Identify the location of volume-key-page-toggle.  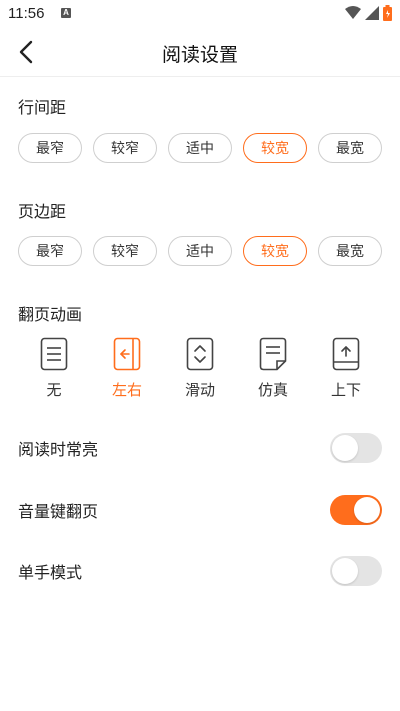
(356, 510).